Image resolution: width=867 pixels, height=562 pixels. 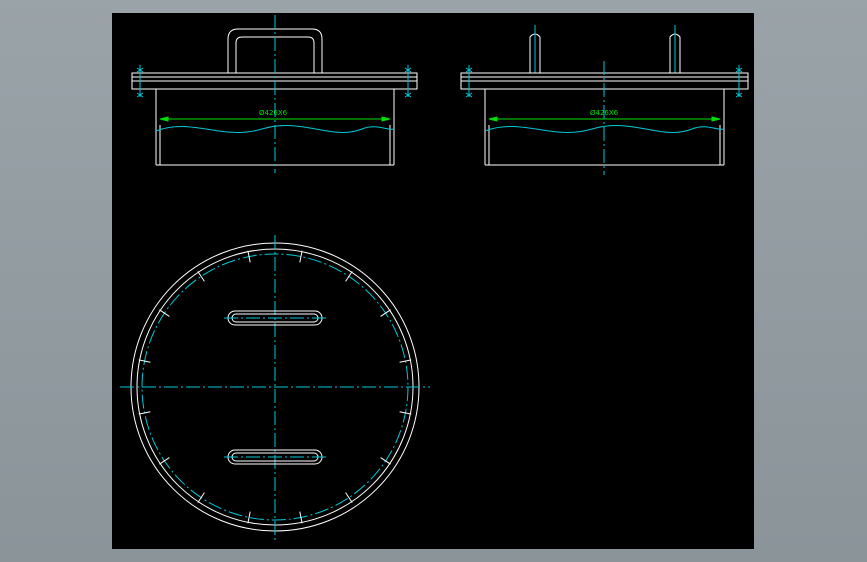 I want to click on left-elevation-view: Ø426X6, so click(x=274, y=94).